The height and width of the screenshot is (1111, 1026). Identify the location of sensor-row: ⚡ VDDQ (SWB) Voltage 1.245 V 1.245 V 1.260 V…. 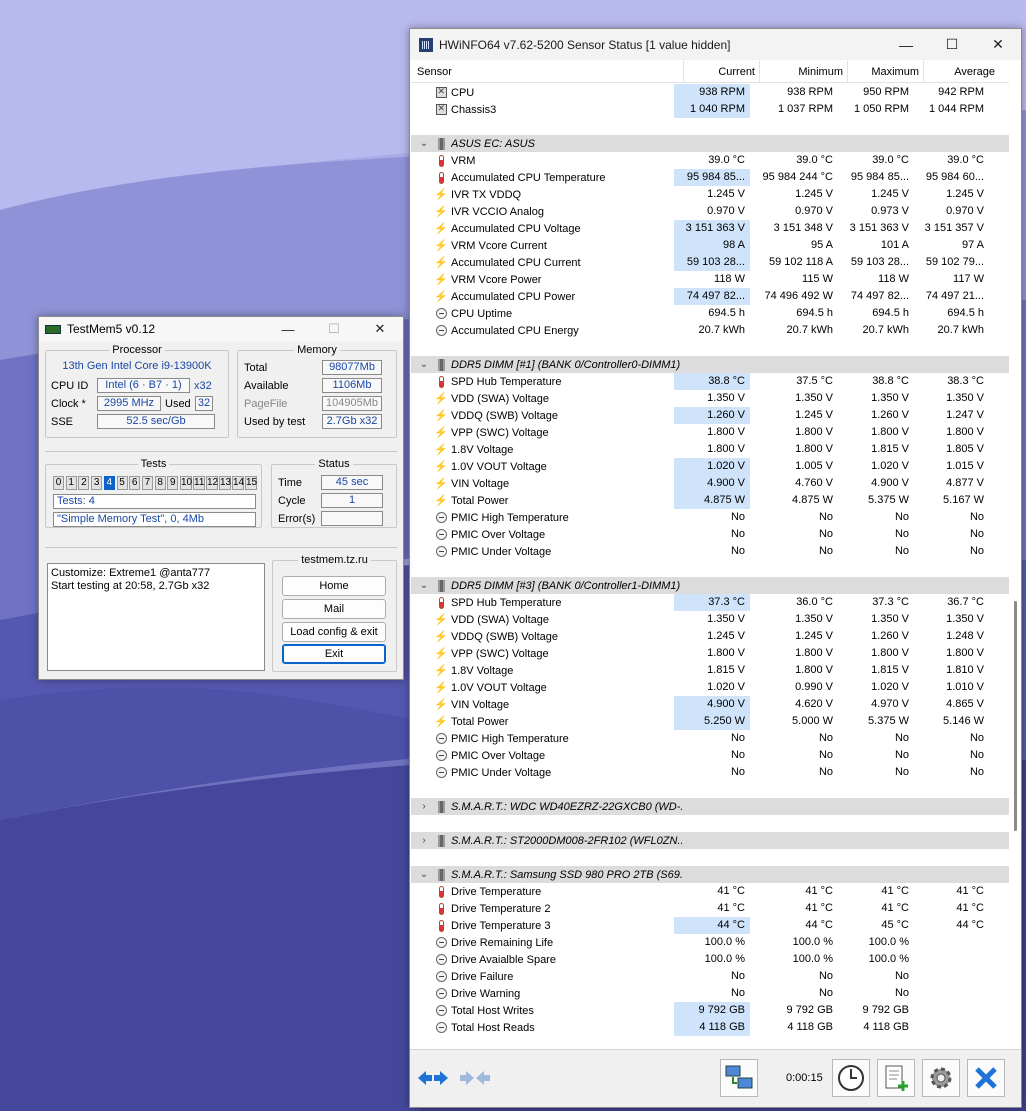
(710, 636).